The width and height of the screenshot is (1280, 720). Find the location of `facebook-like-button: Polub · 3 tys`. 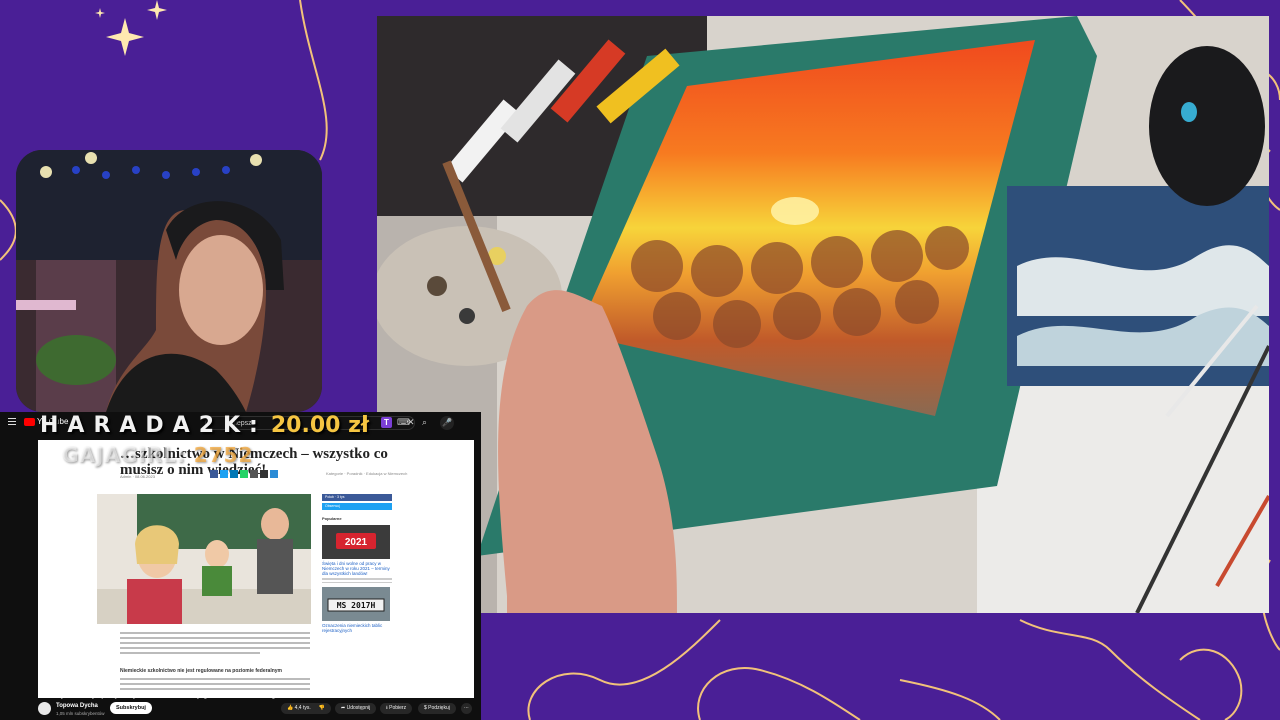

facebook-like-button: Polub · 3 tys is located at coordinates (357, 497).